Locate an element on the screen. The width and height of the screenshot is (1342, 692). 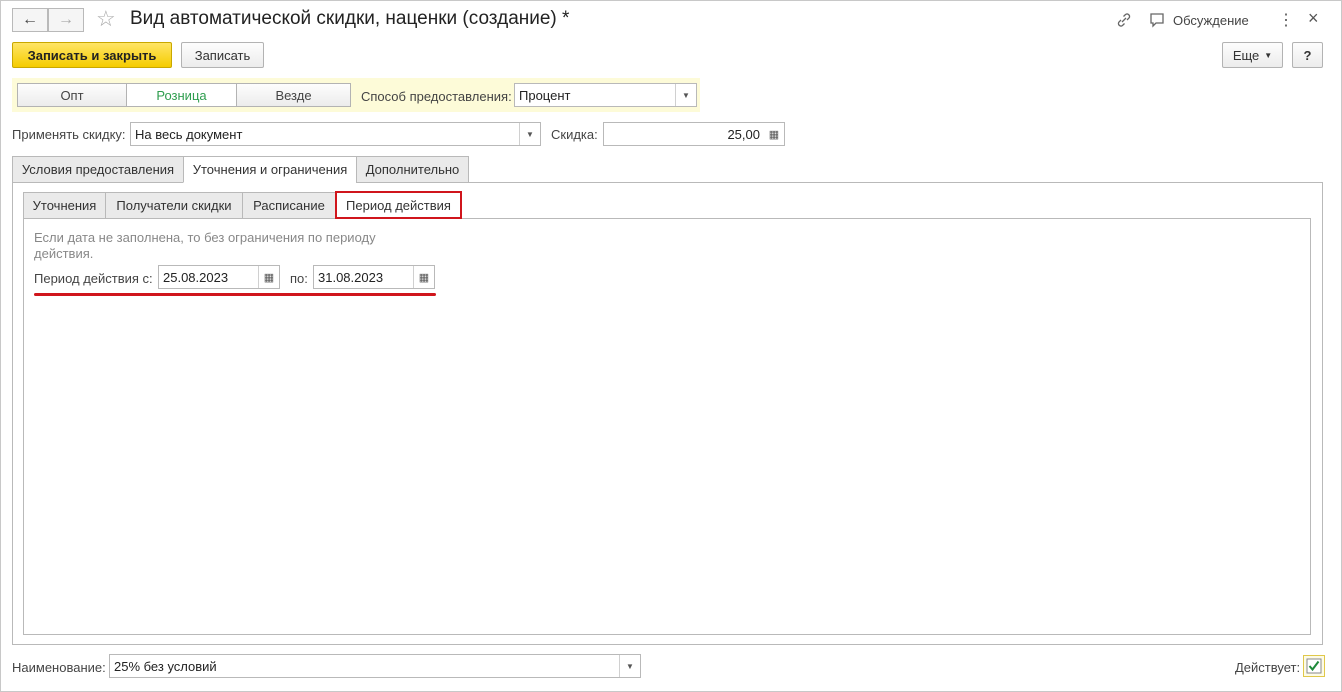
discount-value: 25,00 is located at coordinates (743, 134).